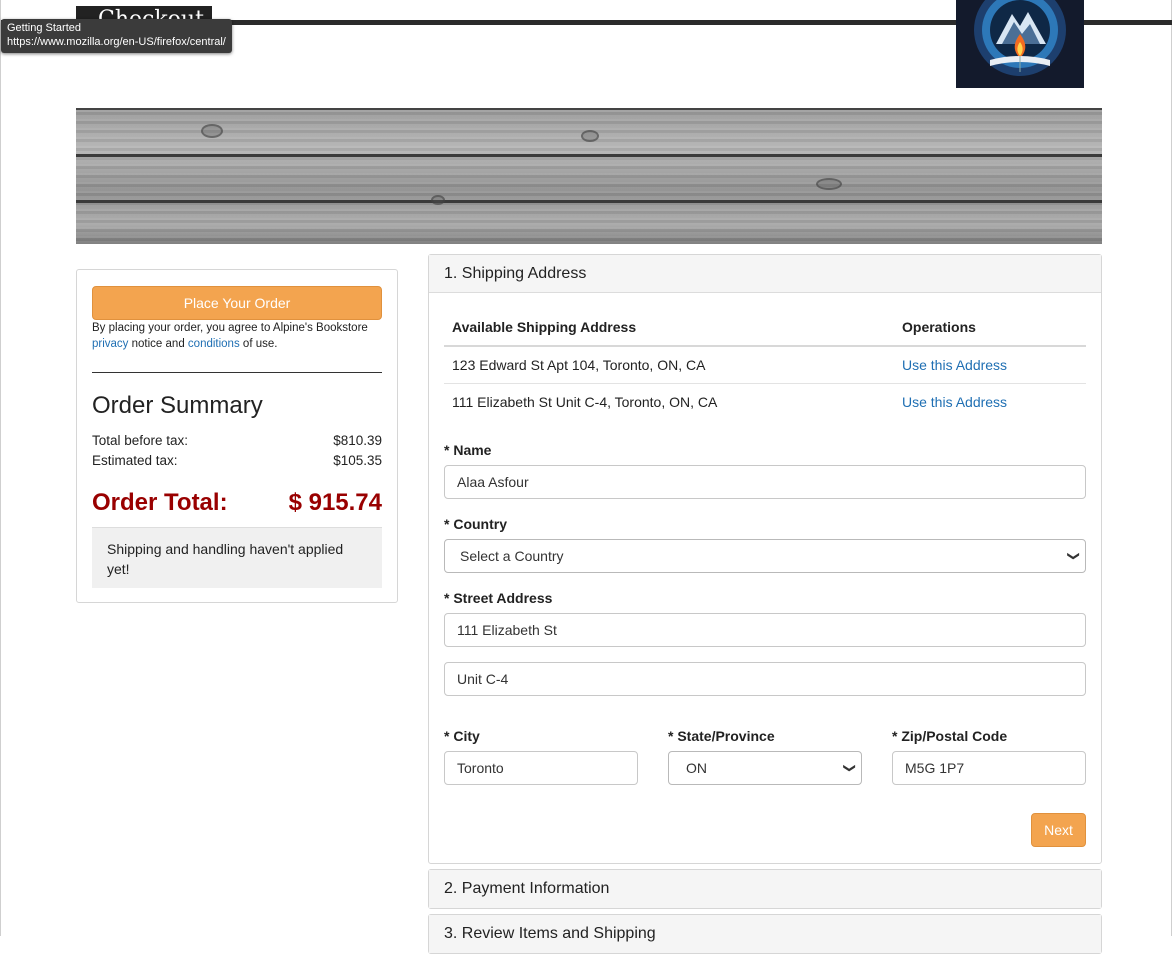 The width and height of the screenshot is (1172, 954). What do you see at coordinates (135, 460) in the screenshot?
I see `tax-label: Estimated tax:` at bounding box center [135, 460].